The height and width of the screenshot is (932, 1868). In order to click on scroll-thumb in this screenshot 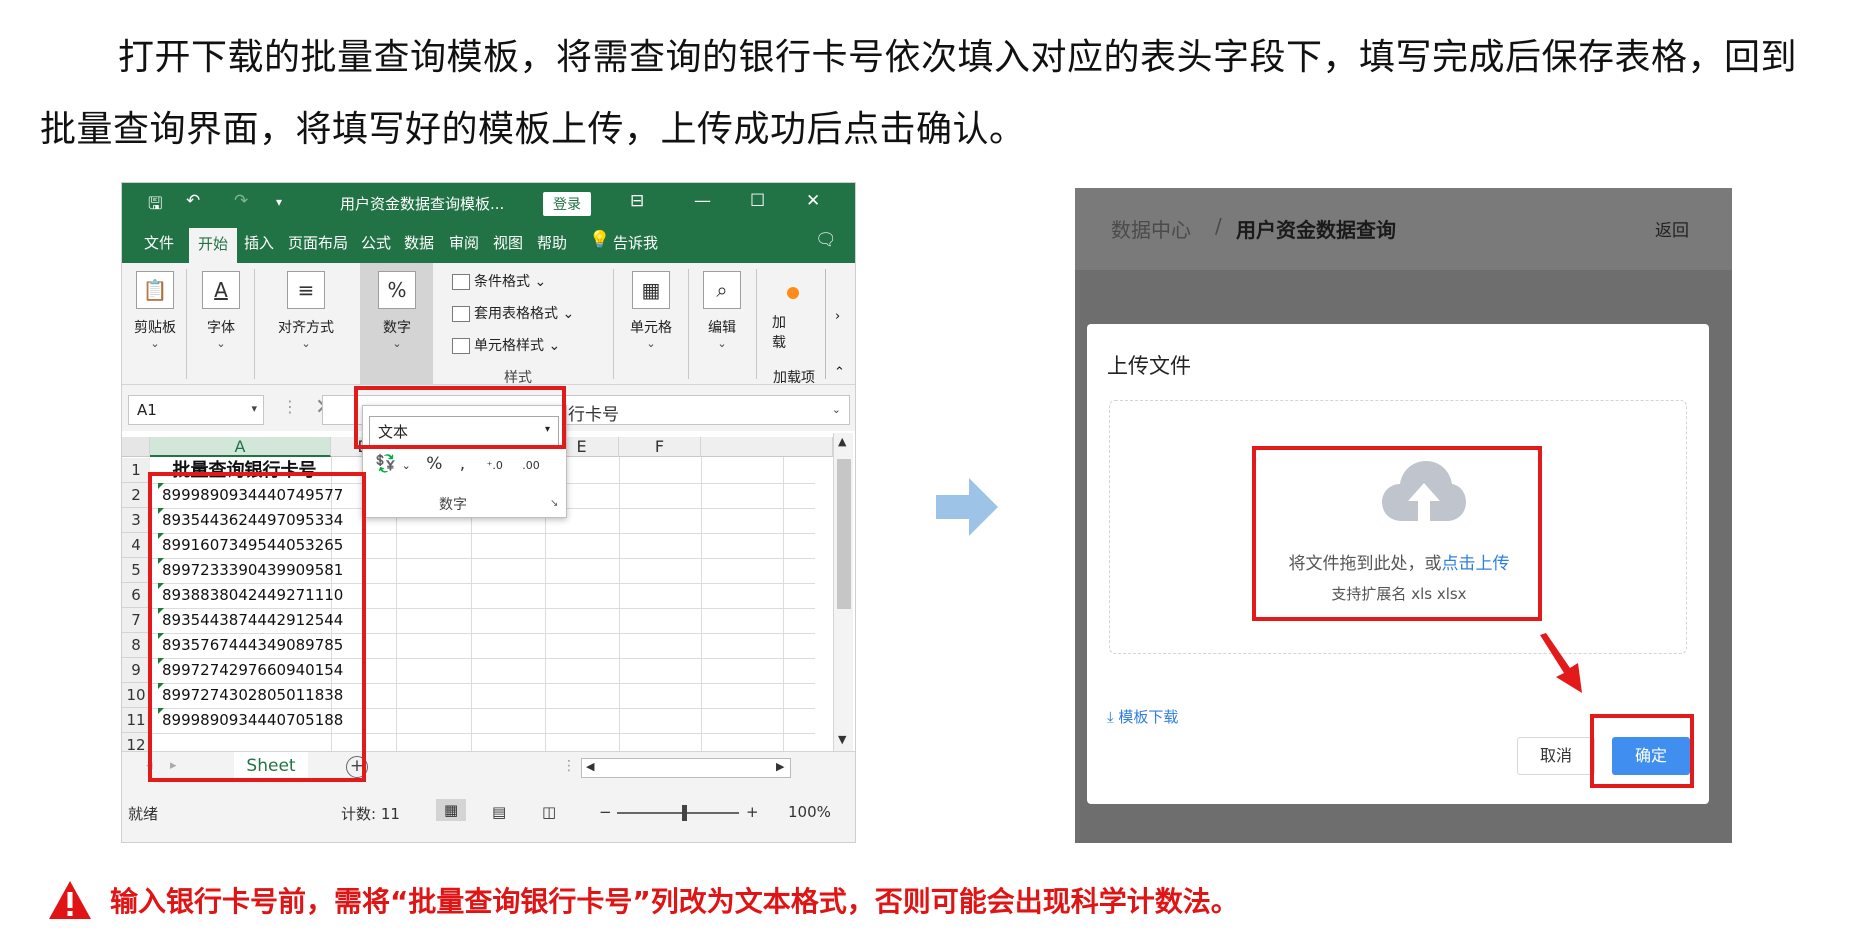, I will do `click(844, 534)`.